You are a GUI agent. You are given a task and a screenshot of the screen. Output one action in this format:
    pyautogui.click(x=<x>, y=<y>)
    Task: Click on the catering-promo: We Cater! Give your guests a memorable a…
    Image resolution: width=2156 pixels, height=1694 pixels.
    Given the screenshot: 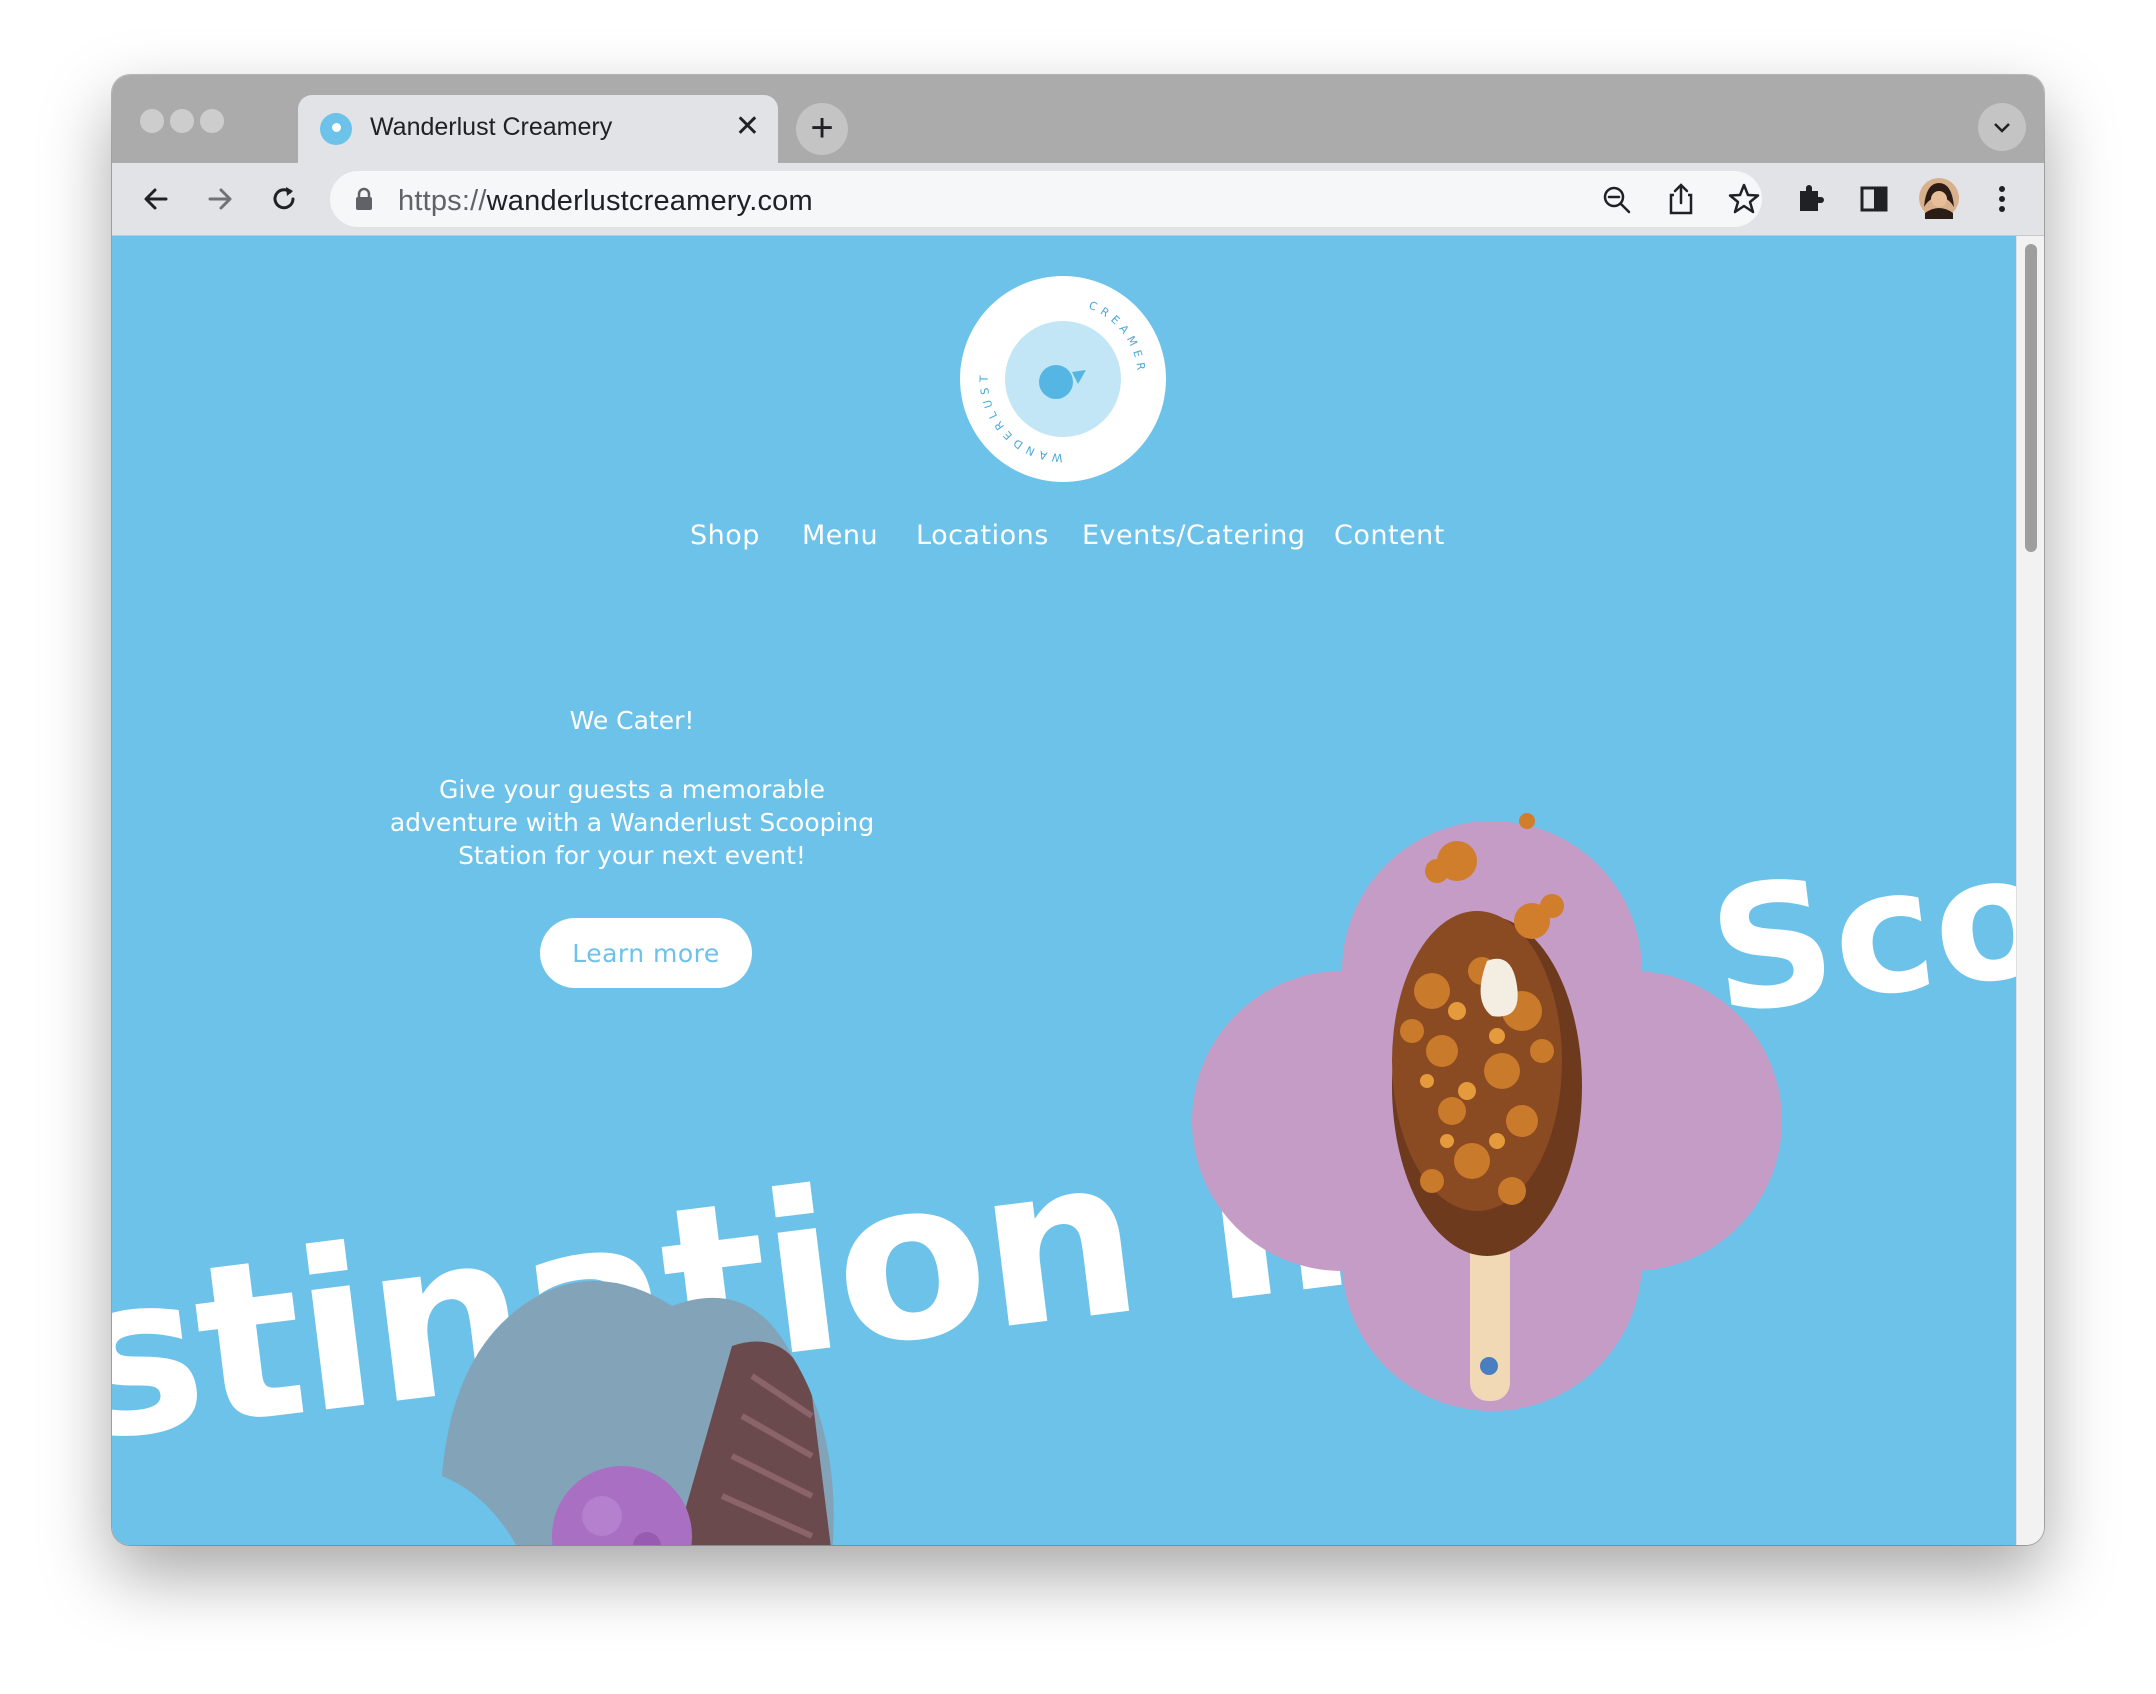 What is the action you would take?
    pyautogui.click(x=632, y=789)
    